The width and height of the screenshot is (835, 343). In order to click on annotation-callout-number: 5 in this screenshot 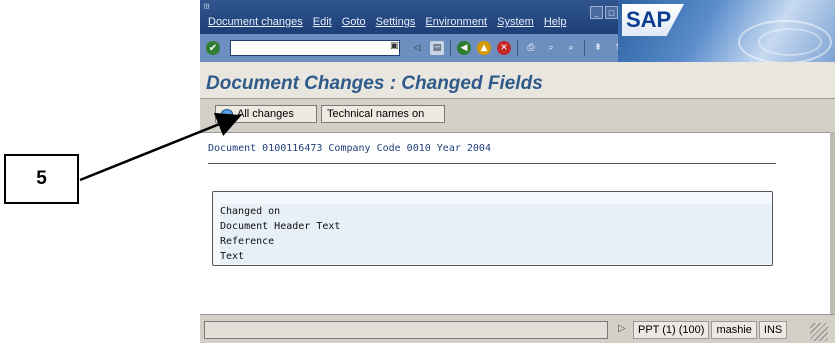, I will do `click(41, 178)`.